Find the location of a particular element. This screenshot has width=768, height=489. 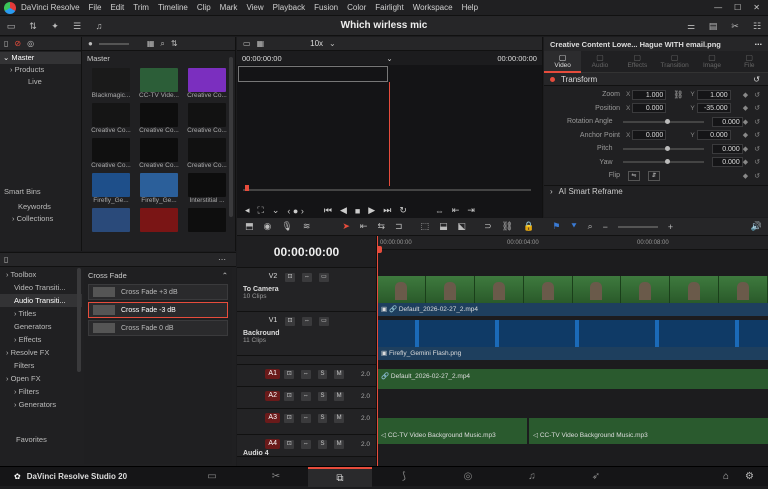

cross-fade-item: Cross Fade +3 dB is located at coordinates (158, 292).